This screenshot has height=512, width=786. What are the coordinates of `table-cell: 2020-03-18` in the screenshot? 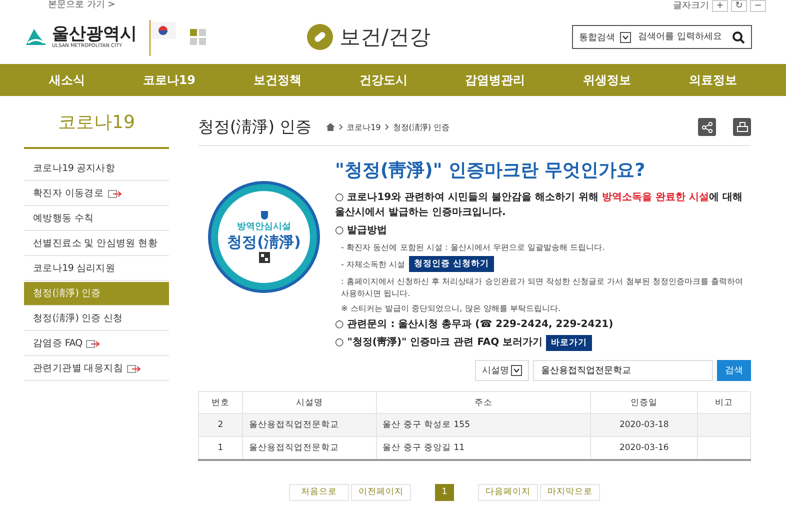 It's located at (644, 425).